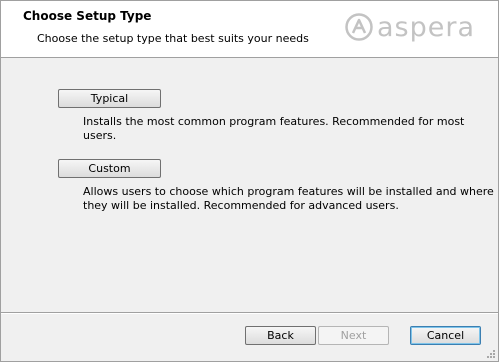  I want to click on back-button: Back, so click(280, 335).